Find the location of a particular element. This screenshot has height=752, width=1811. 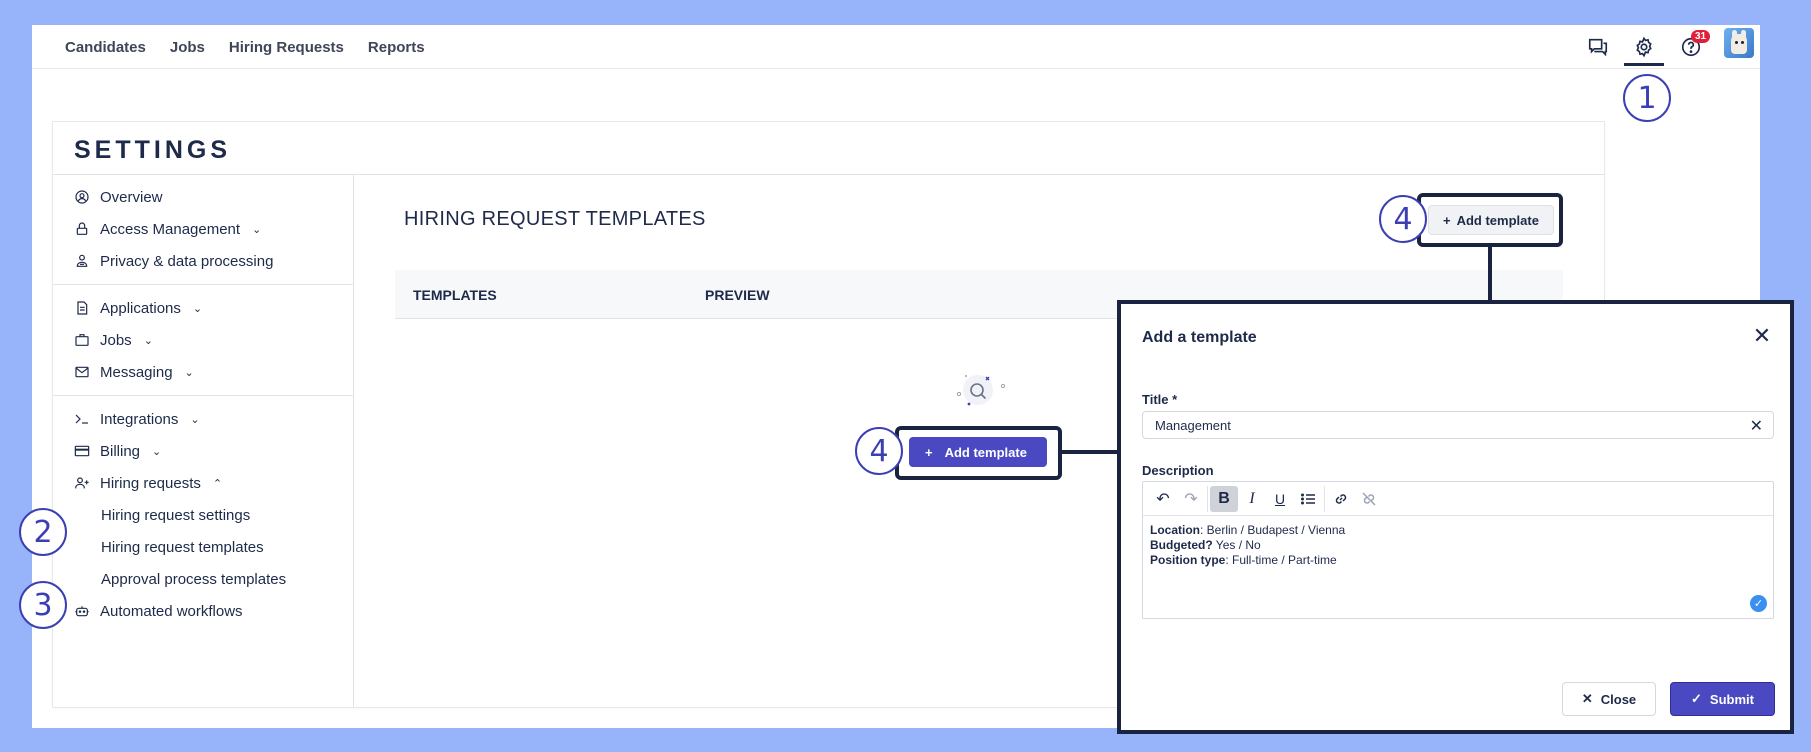

nav-links: Candidates Jobs Hiring Requests Reports is located at coordinates (245, 47).